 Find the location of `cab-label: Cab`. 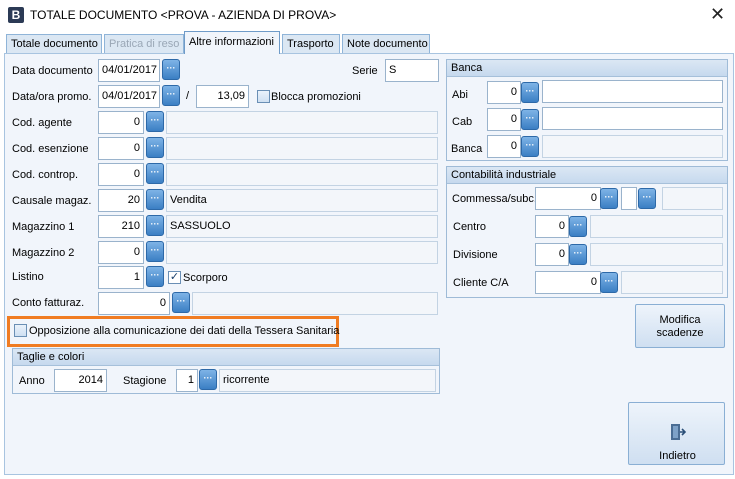

cab-label: Cab is located at coordinates (462, 122).